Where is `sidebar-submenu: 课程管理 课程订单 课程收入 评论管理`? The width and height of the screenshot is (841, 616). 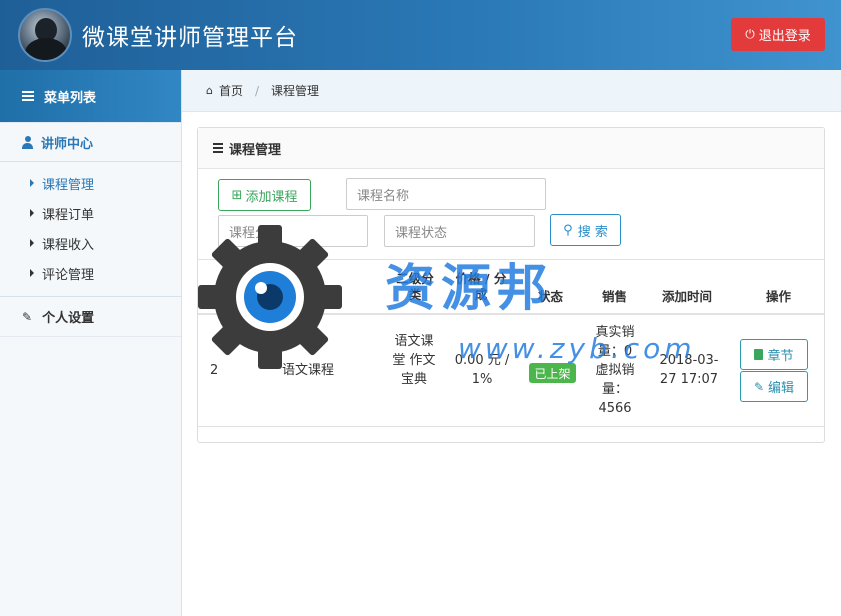 sidebar-submenu: 课程管理 课程订单 课程收入 评论管理 is located at coordinates (90, 229).